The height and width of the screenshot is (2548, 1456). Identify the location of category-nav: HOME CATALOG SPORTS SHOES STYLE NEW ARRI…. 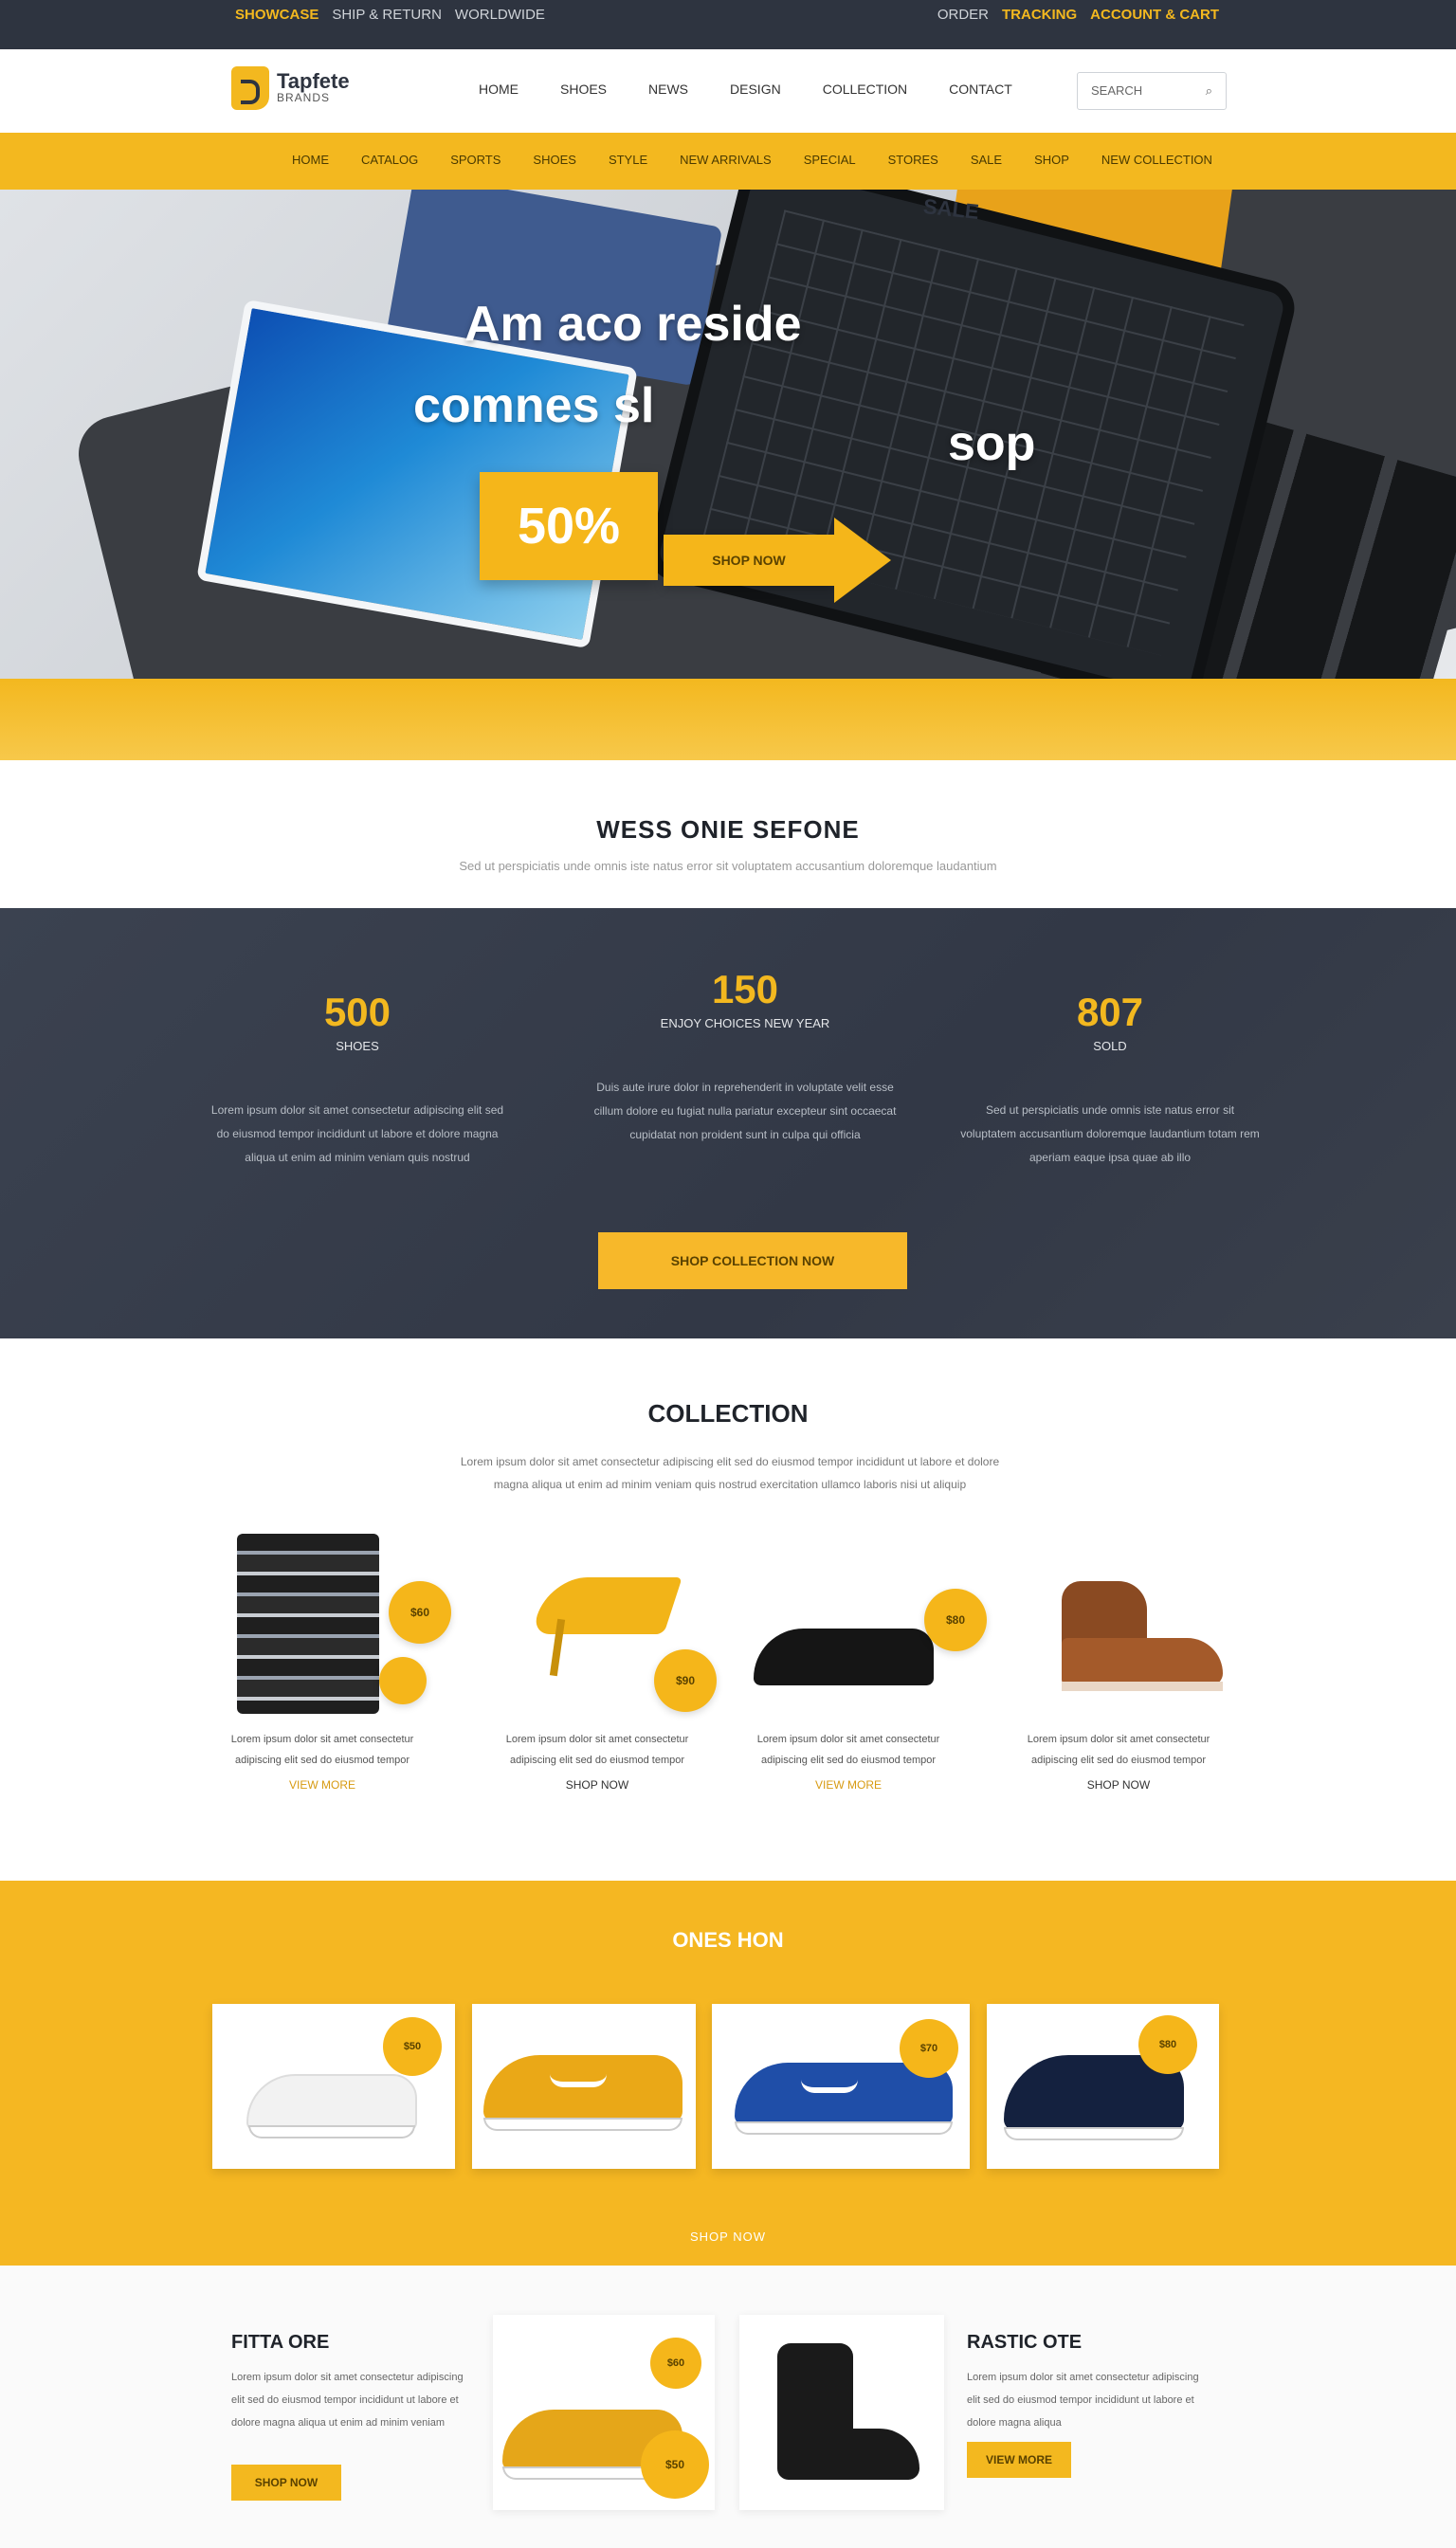
(728, 161).